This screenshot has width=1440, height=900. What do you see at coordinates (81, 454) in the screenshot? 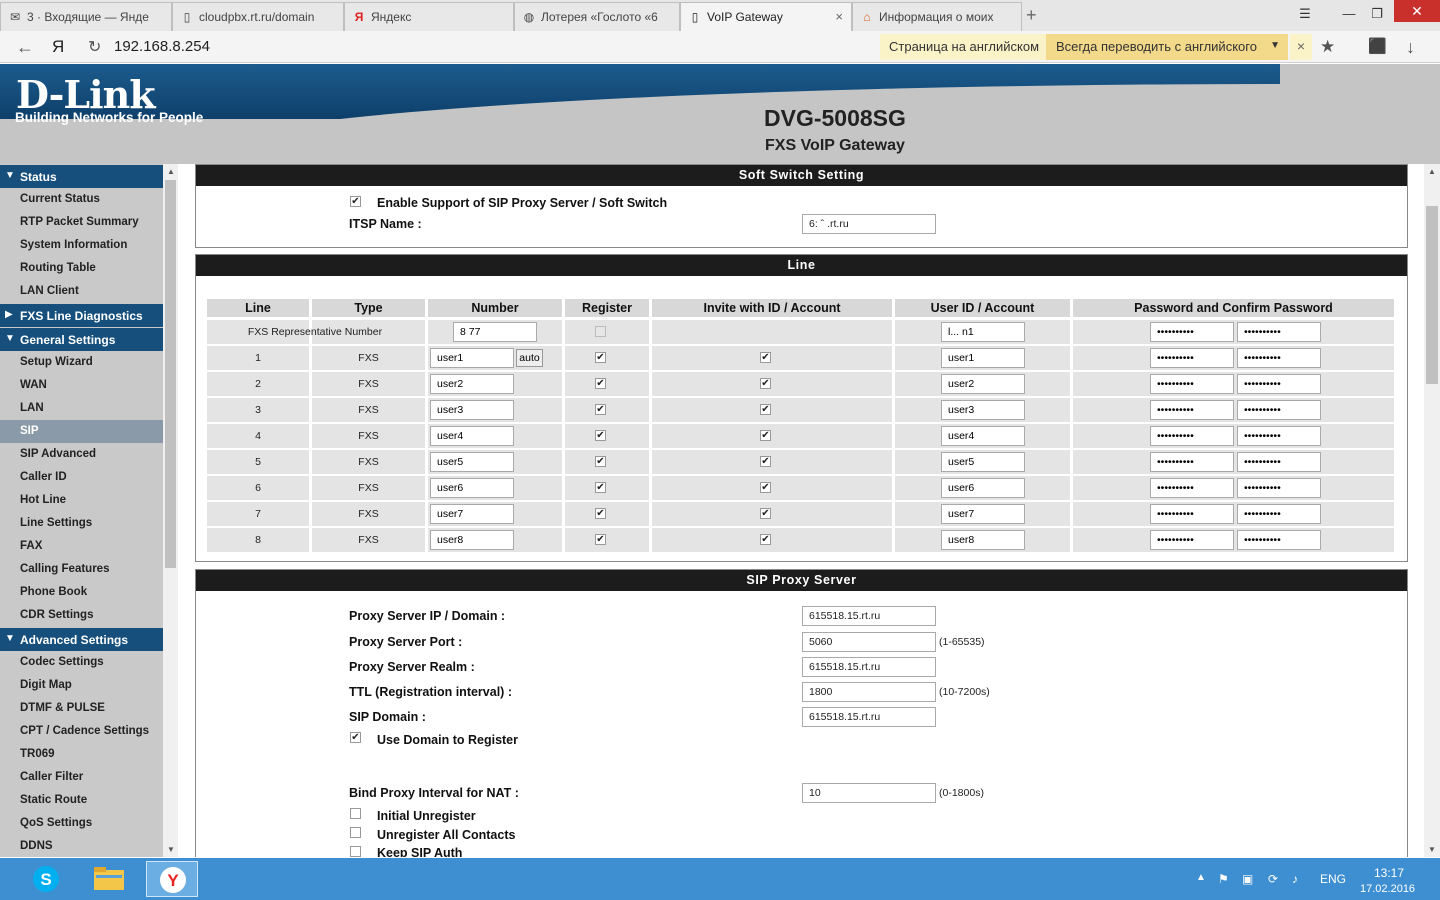
I see `sidebar-item-sip-advanced: SIP Advanced` at bounding box center [81, 454].